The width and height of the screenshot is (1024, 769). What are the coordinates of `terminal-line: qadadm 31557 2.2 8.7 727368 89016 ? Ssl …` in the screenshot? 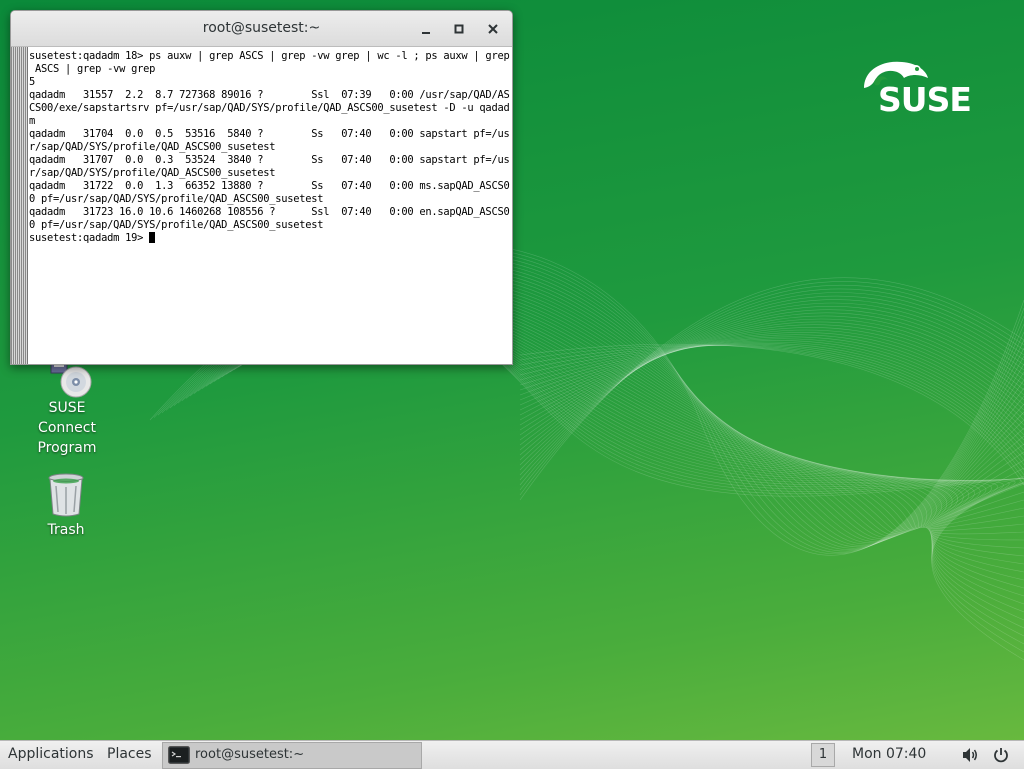 It's located at (269, 95).